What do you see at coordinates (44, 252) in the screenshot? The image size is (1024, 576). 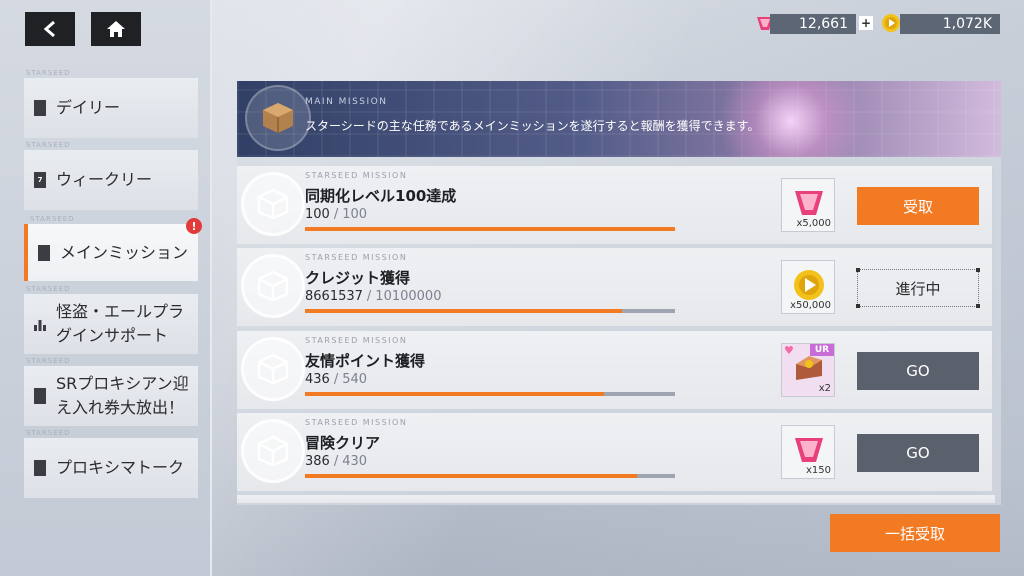 I see `list-icon` at bounding box center [44, 252].